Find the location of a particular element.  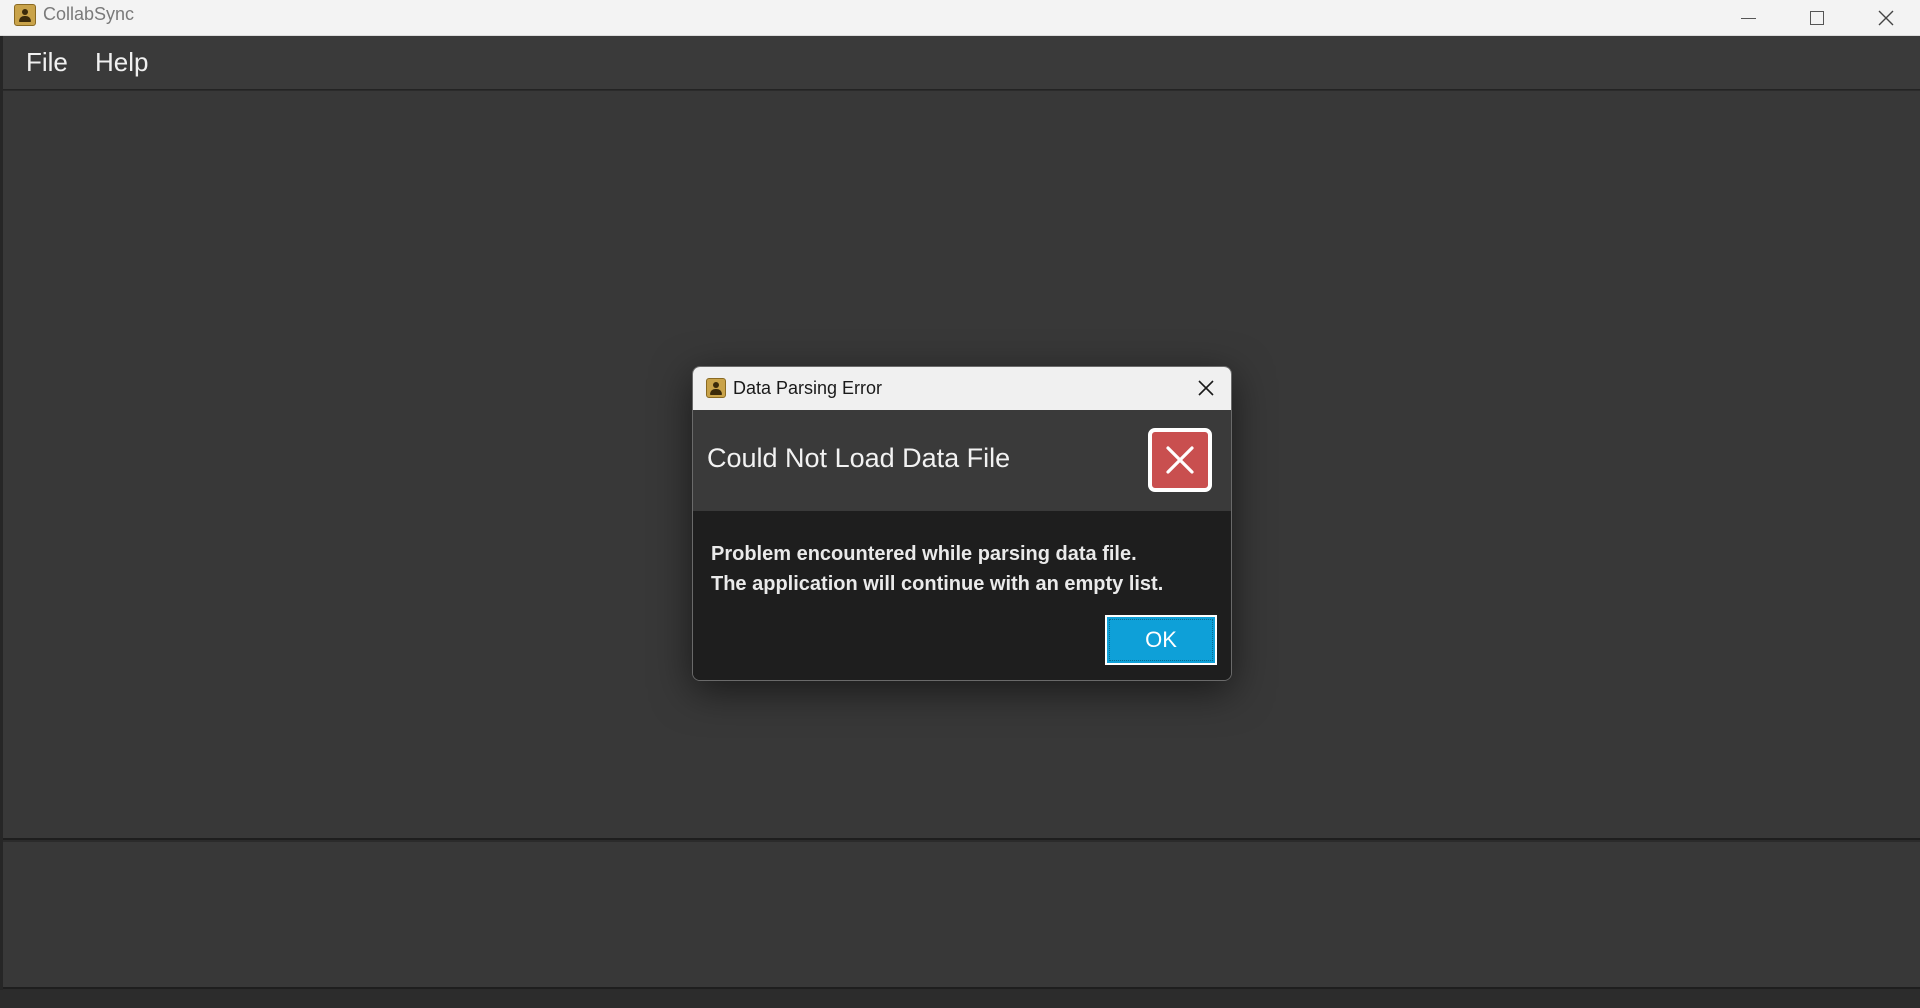

dialog-title: Data Parsing Error is located at coordinates (808, 388).